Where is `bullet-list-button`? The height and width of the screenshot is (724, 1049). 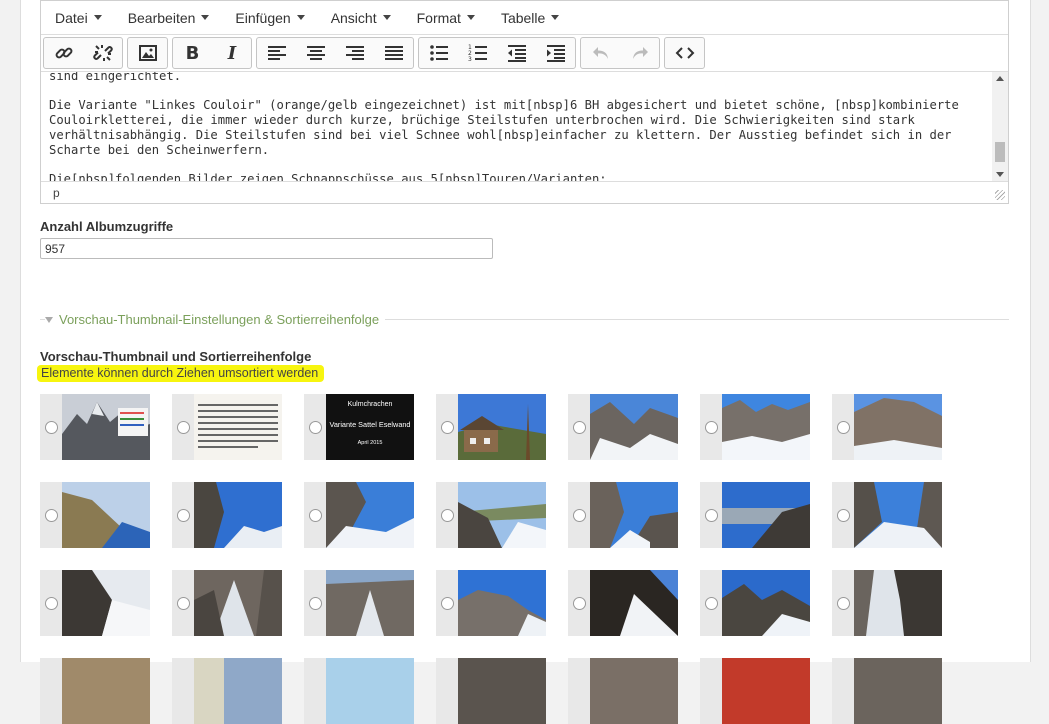
bullet-list-button is located at coordinates (438, 53).